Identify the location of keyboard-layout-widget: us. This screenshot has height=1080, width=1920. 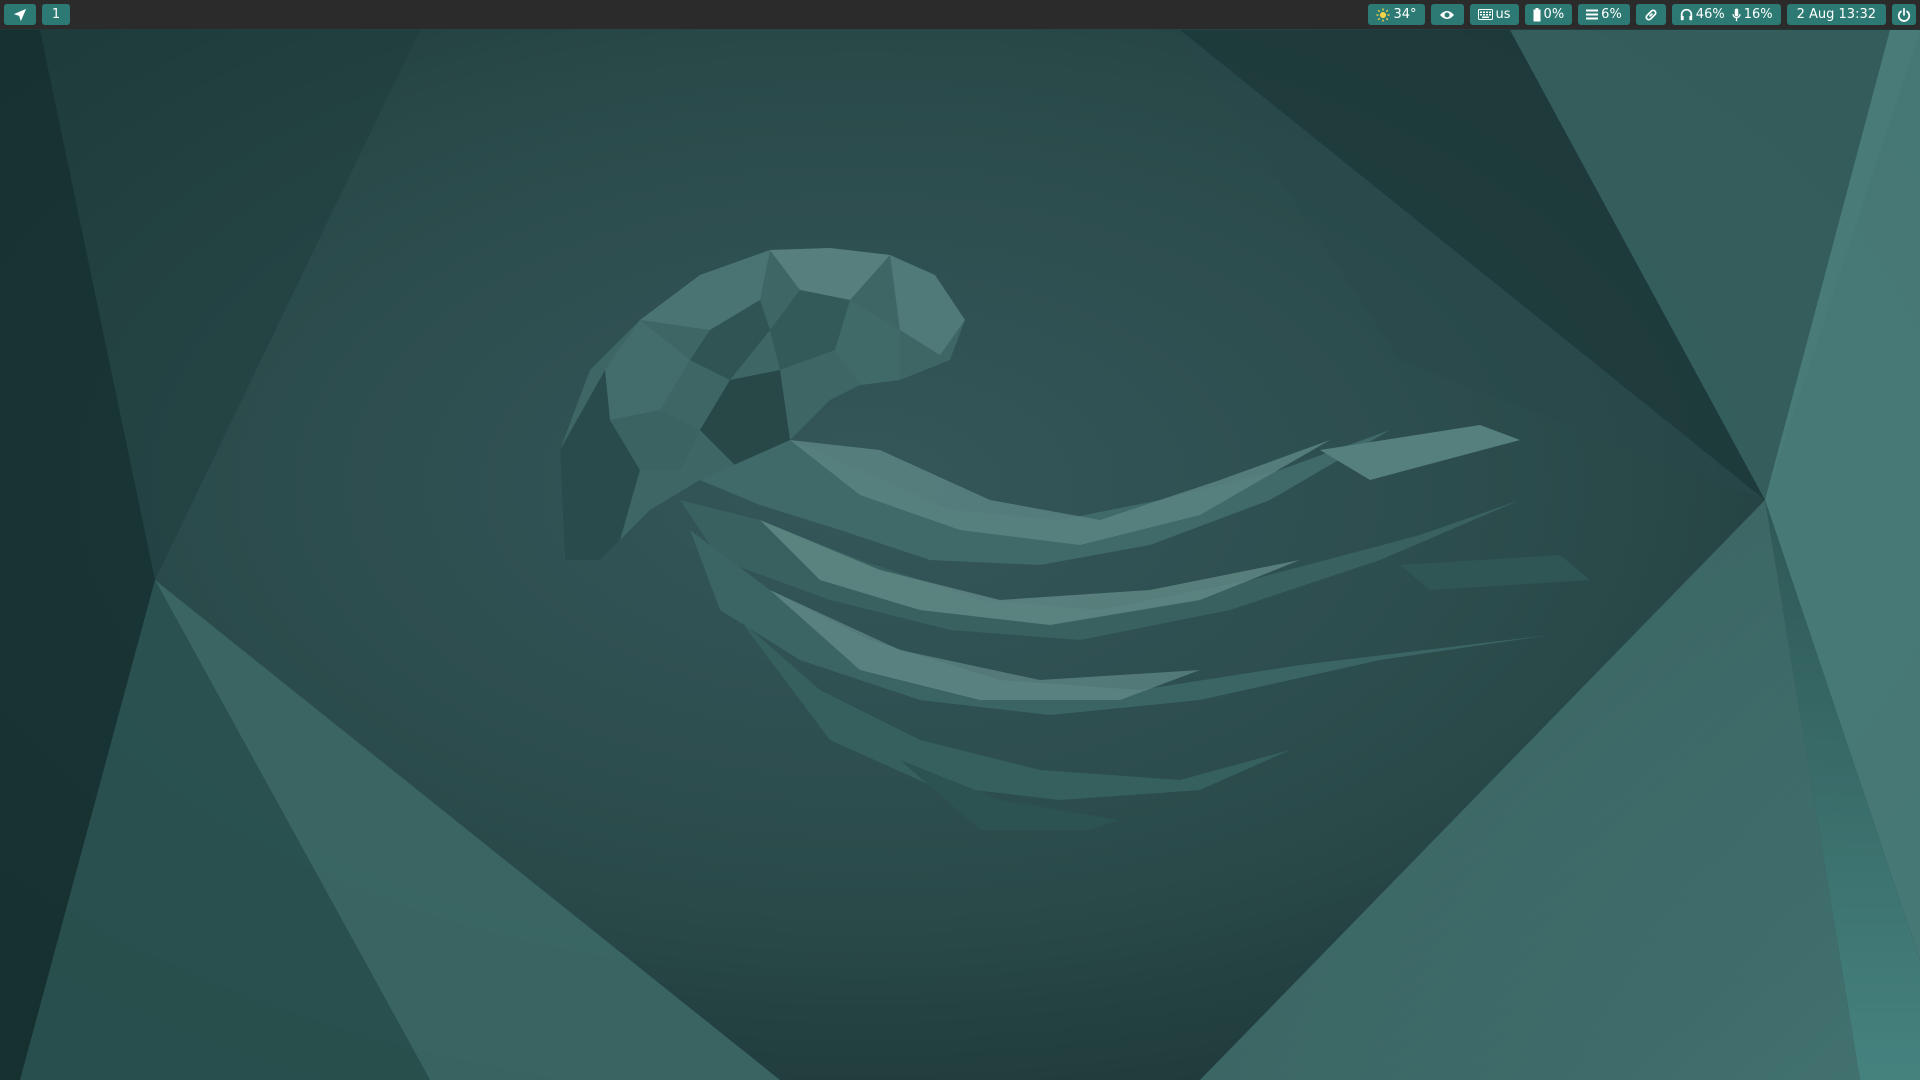
(1494, 14).